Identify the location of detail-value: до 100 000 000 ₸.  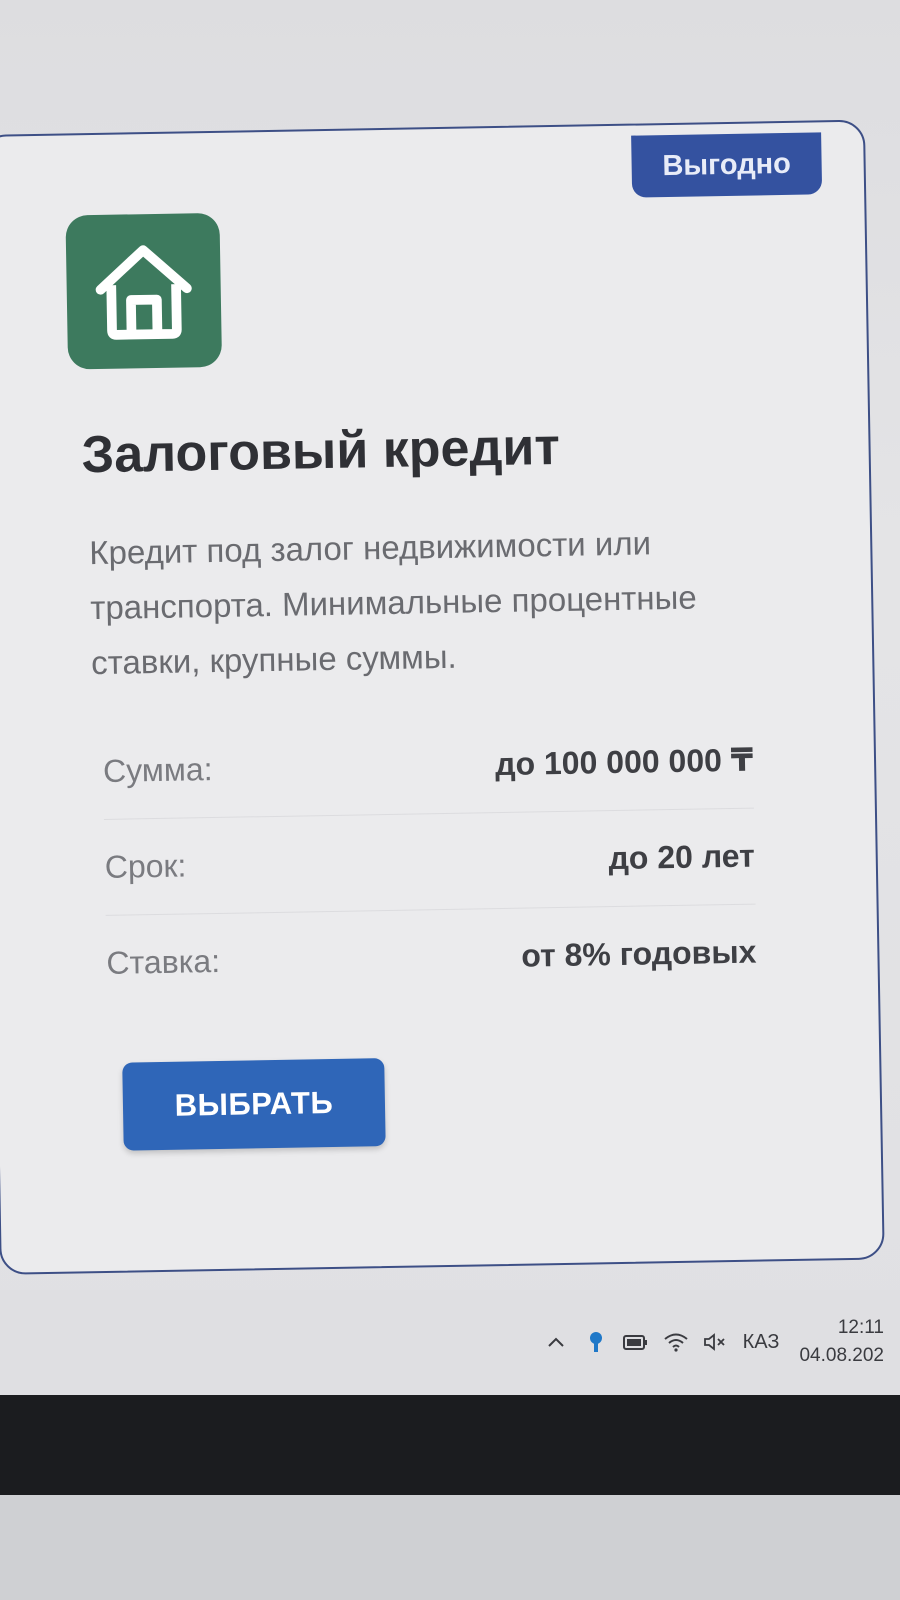
(624, 762).